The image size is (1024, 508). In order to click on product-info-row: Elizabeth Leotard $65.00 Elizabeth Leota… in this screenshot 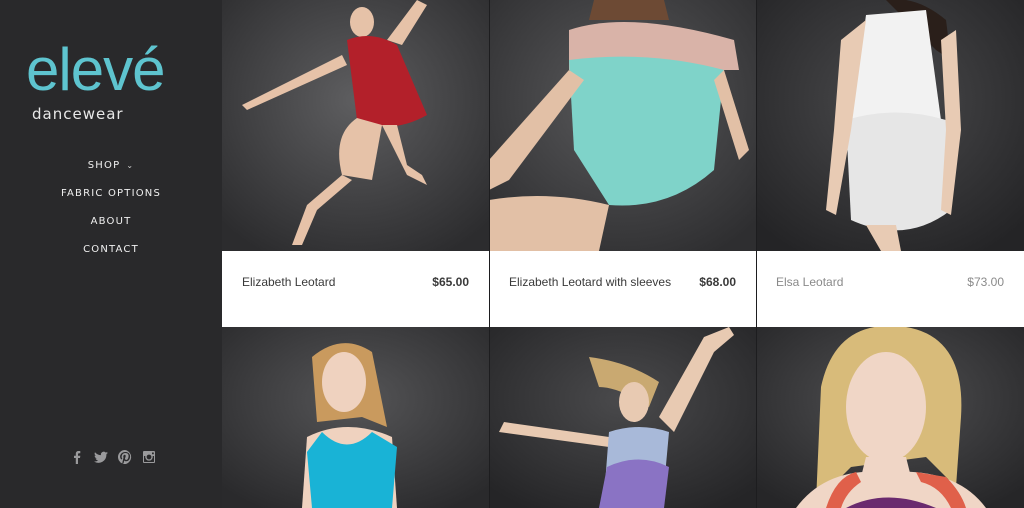, I will do `click(623, 289)`.